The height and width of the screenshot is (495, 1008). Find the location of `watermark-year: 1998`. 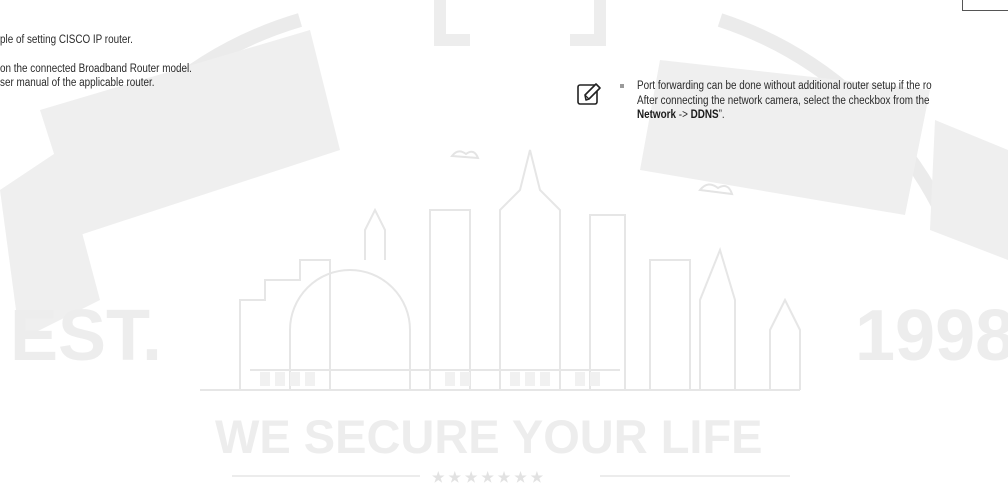

watermark-year: 1998 is located at coordinates (931, 336).